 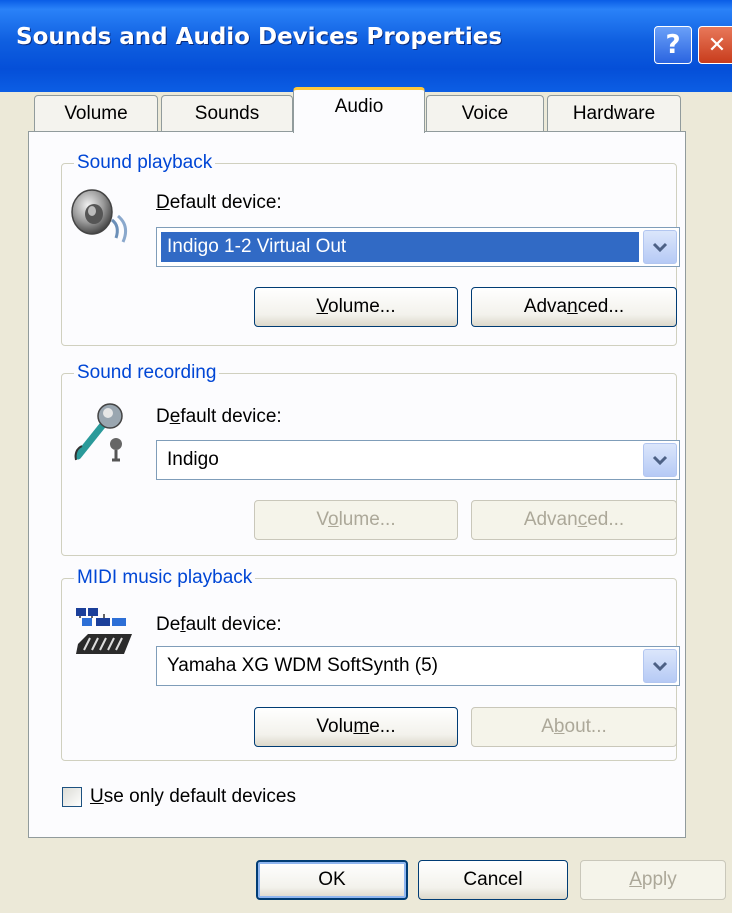 I want to click on playback-default-device-label: Default device:, so click(x=219, y=202).